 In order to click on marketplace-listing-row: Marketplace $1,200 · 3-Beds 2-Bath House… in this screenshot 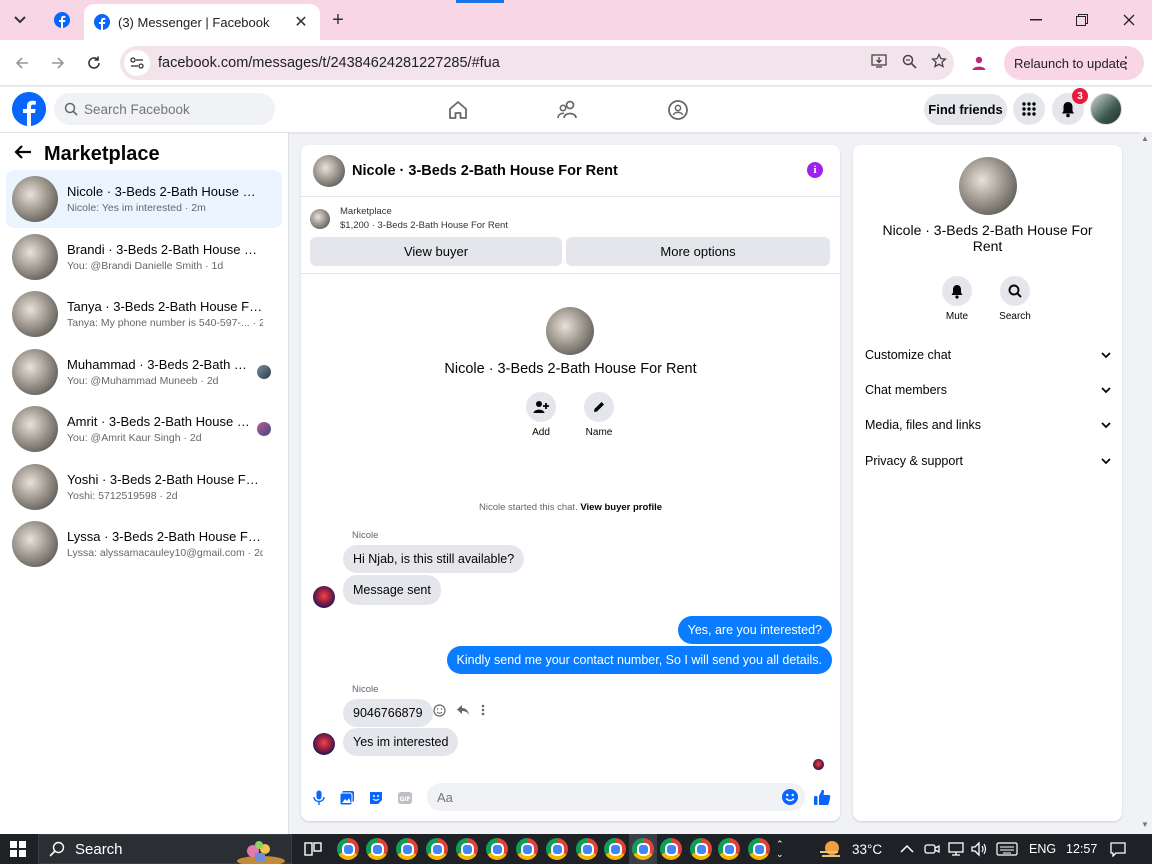, I will do `click(409, 219)`.